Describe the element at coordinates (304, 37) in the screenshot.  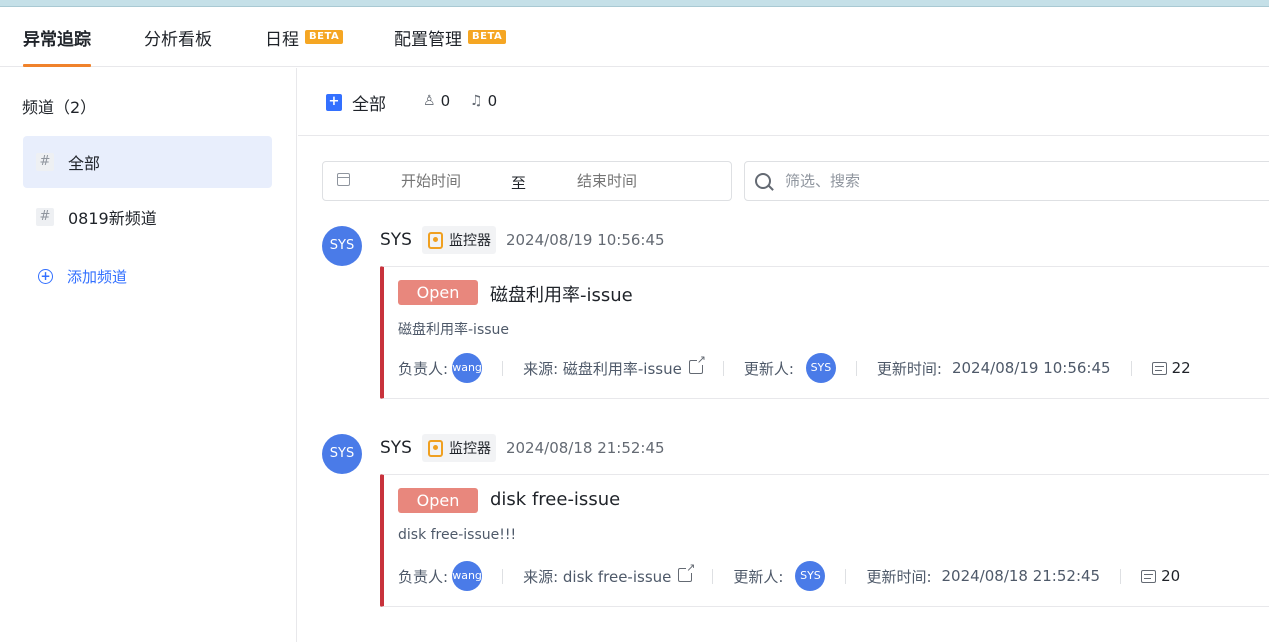
I see `tab-schedule: 日程 BETA` at that location.